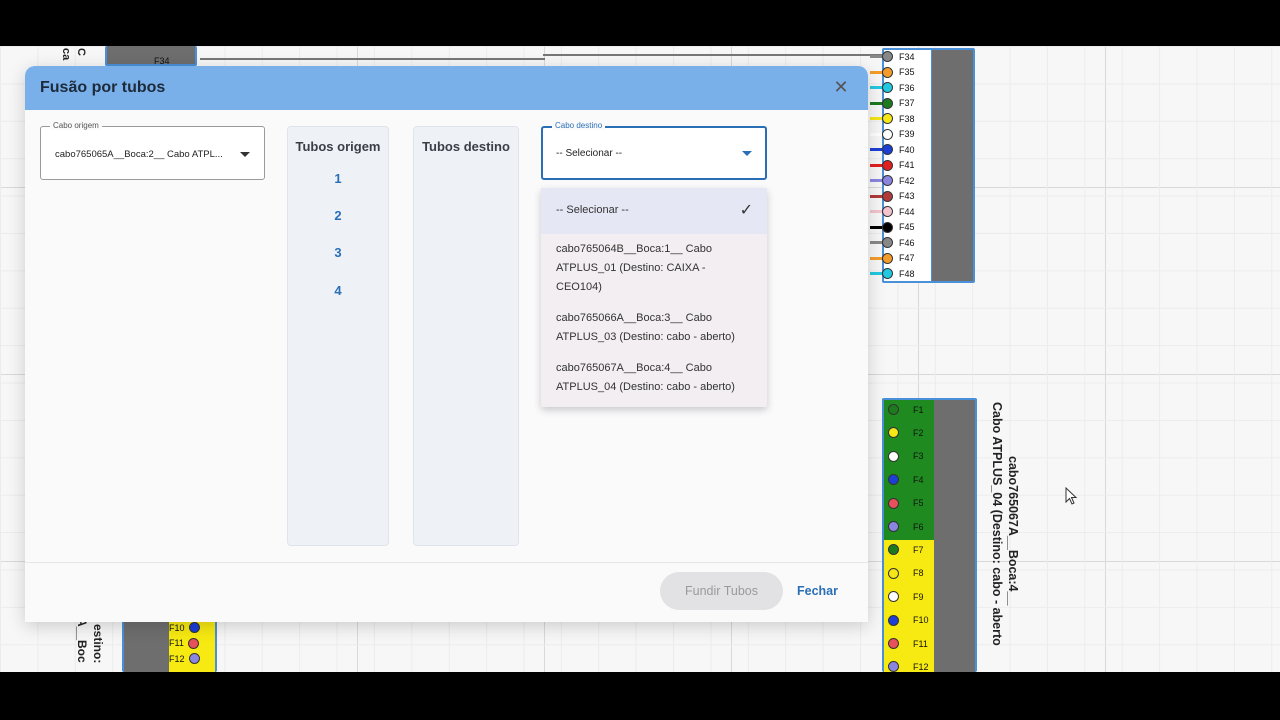  What do you see at coordinates (907, 72) in the screenshot?
I see `fiber-label: F35` at bounding box center [907, 72].